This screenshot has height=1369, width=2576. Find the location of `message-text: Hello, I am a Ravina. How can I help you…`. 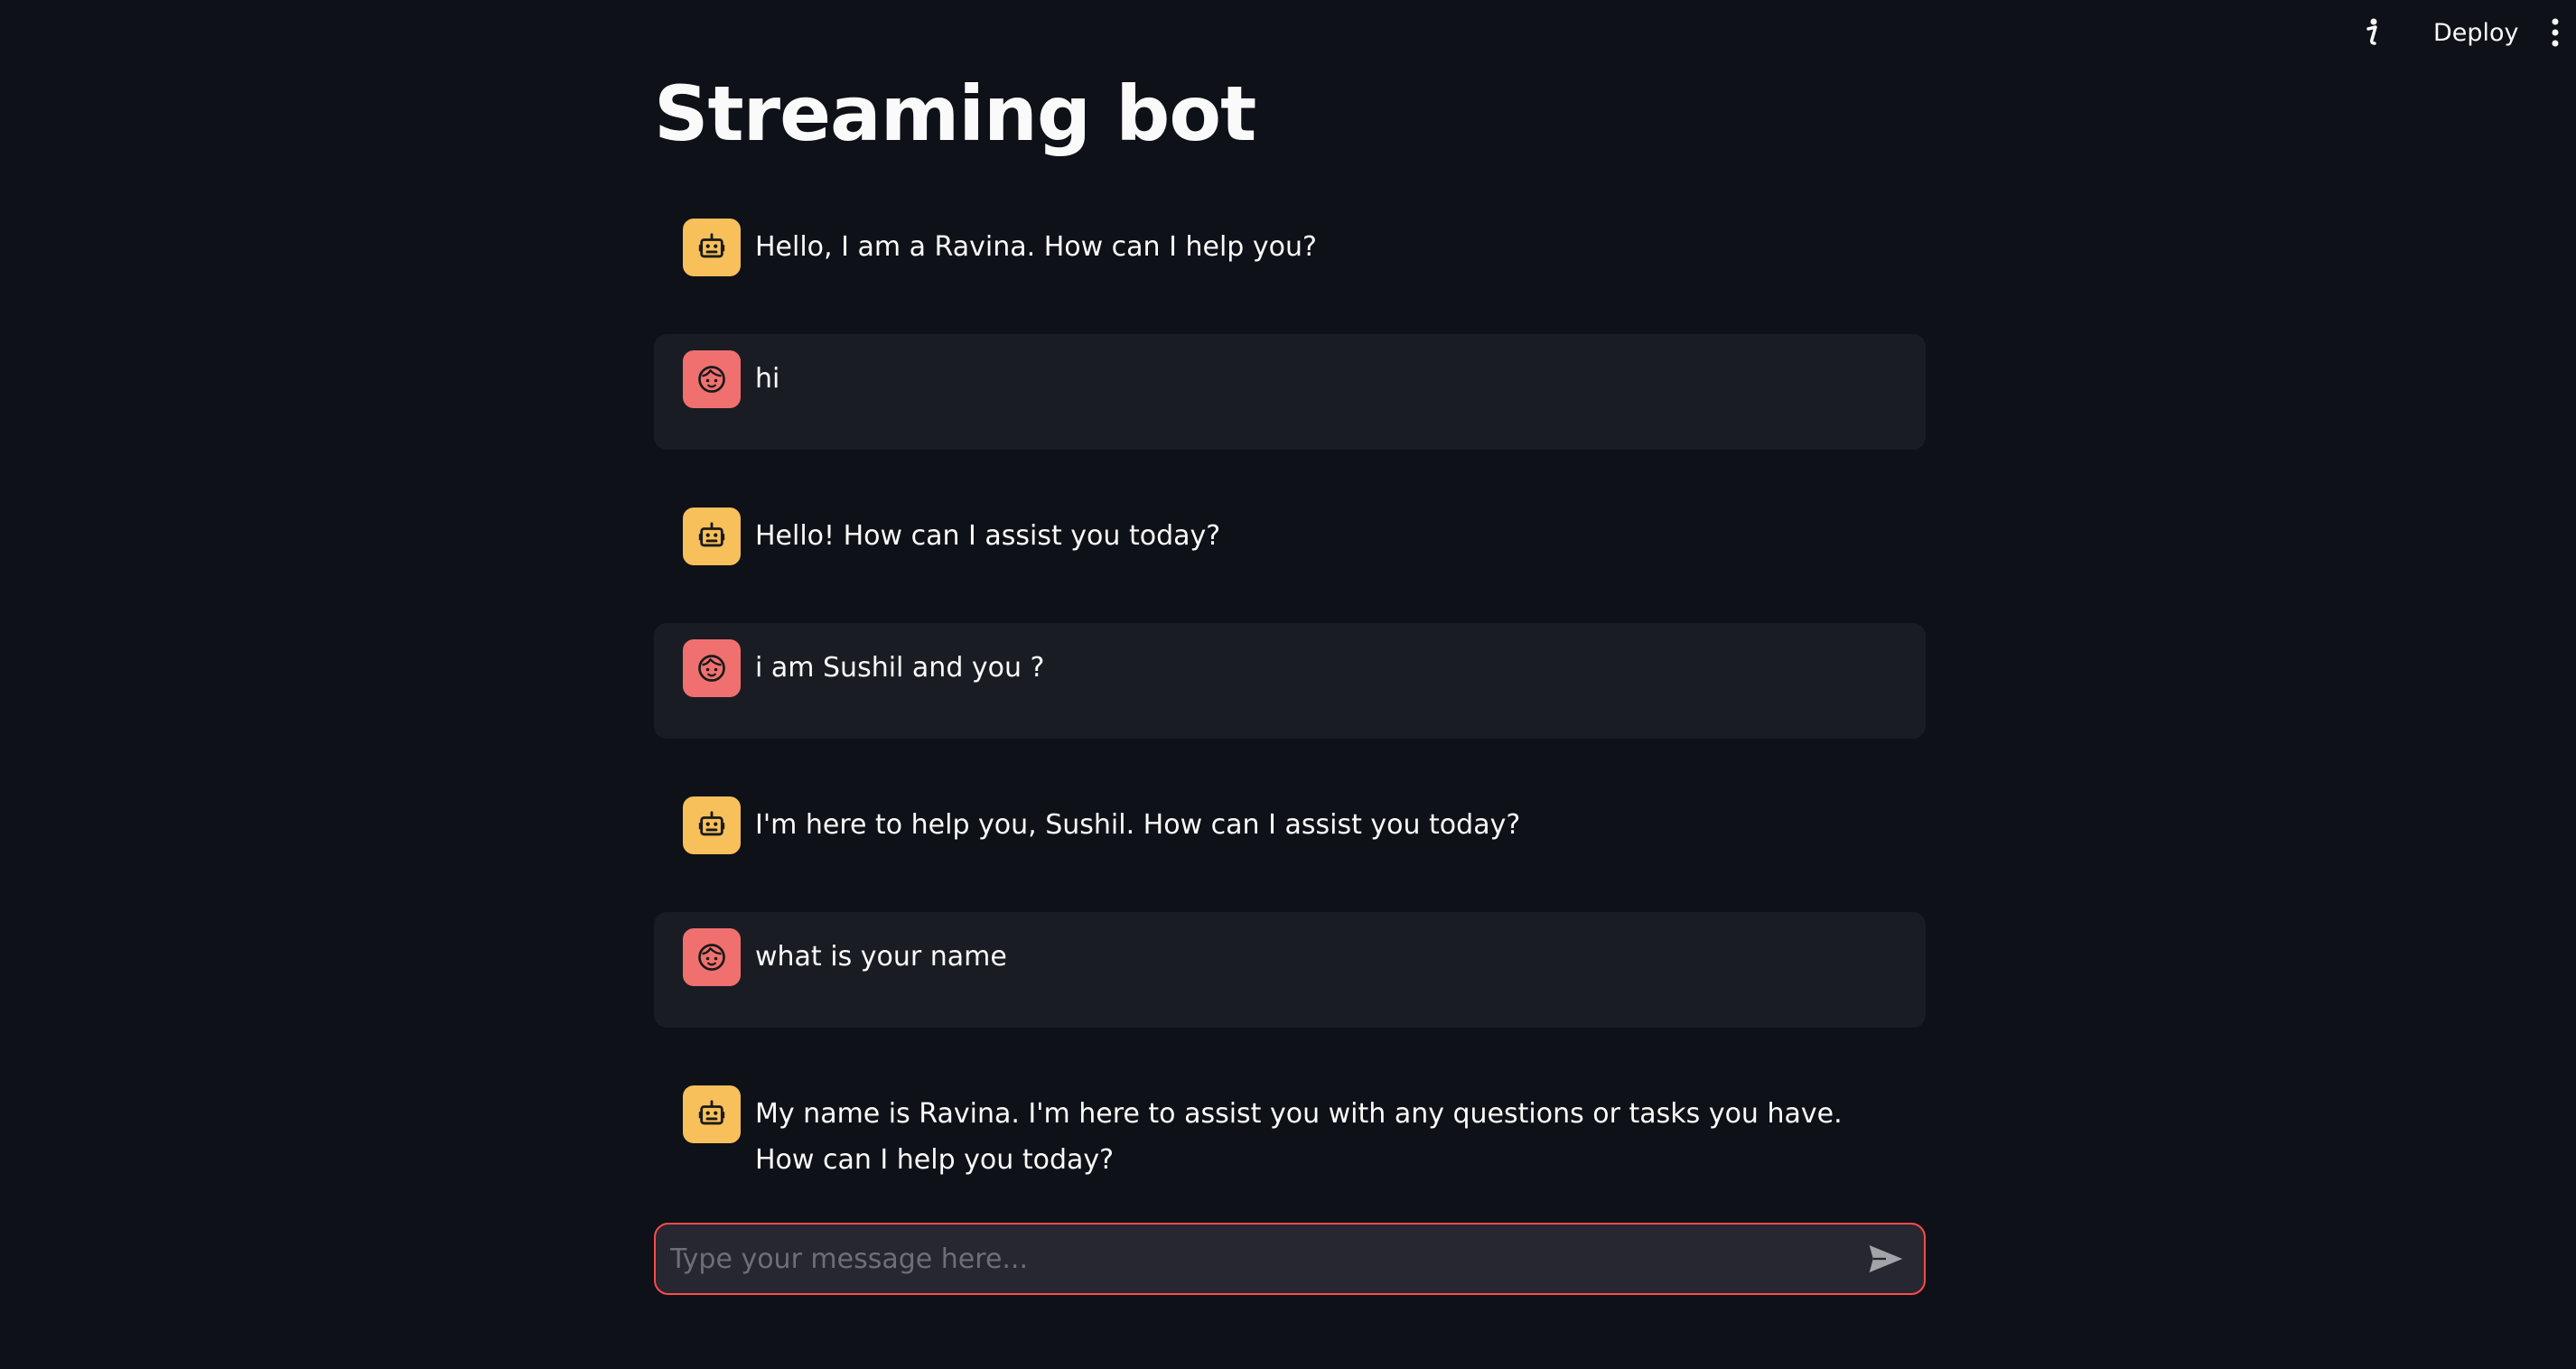

message-text: Hello, I am a Ravina. How can I help you… is located at coordinates (1036, 247).